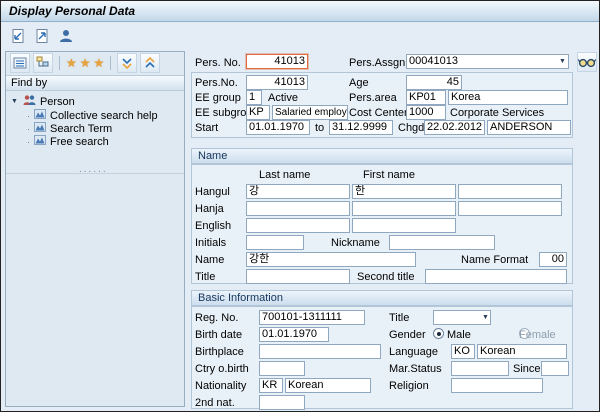 The width and height of the screenshot is (600, 412). Describe the element at coordinates (254, 97) in the screenshot. I see `ee-group-field: 1` at that location.